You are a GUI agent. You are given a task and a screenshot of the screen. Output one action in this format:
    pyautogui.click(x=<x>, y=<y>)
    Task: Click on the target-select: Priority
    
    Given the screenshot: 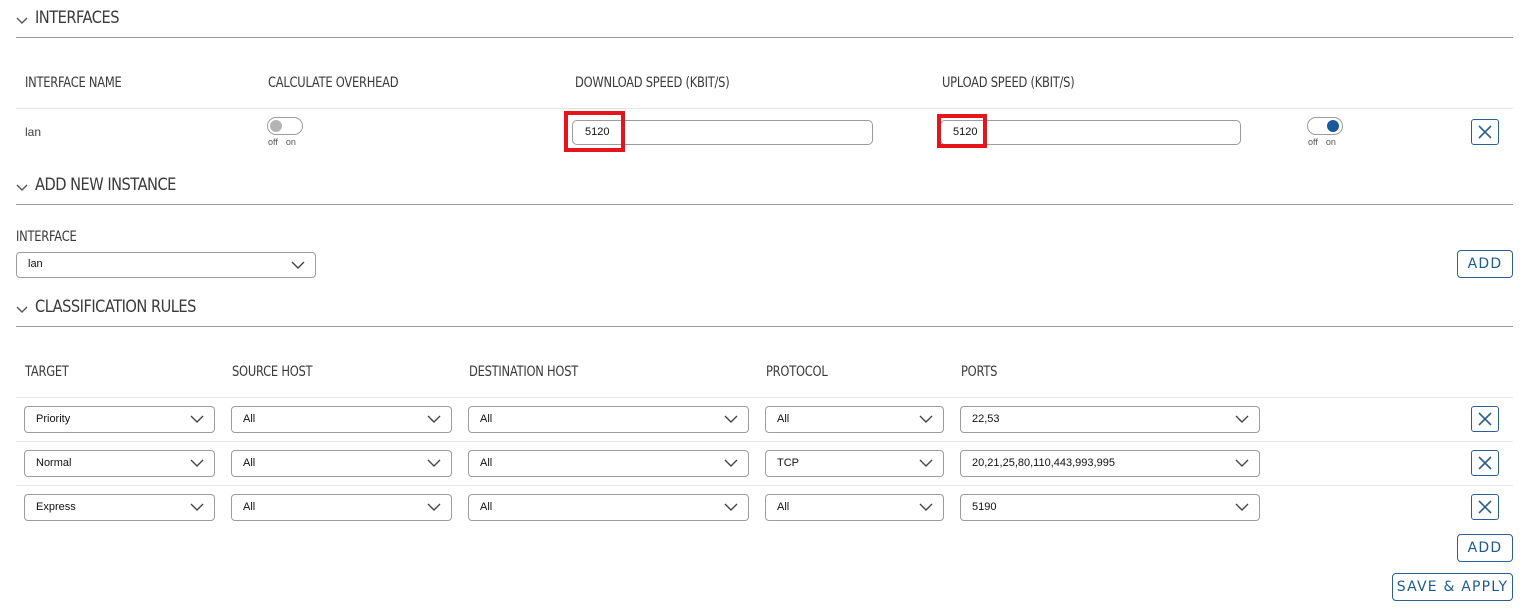 What is the action you would take?
    pyautogui.click(x=119, y=419)
    